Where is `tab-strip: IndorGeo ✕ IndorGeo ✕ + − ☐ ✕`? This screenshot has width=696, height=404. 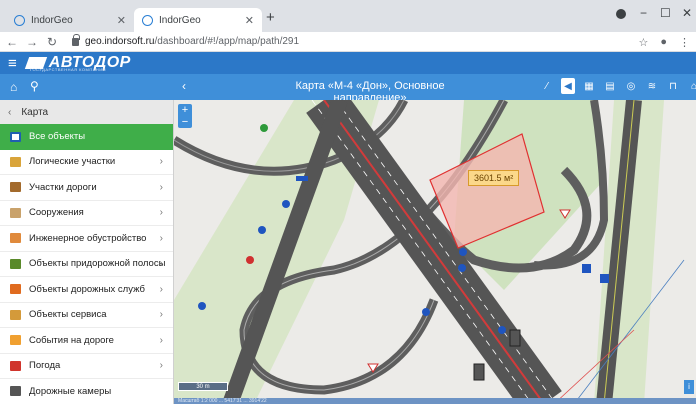
tab-strip: IndorGeo ✕ IndorGeo ✕ + − ☐ ✕ is located at coordinates (348, 16).